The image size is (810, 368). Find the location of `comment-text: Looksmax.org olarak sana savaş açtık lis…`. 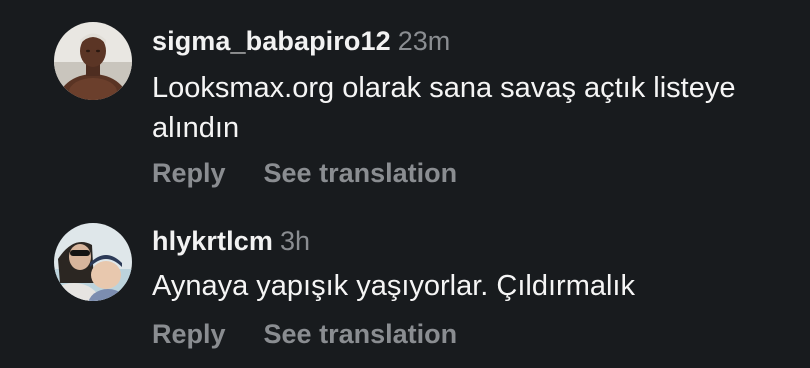

comment-text: Looksmax.org olarak sana savaş açtık lis… is located at coordinates (444, 108).